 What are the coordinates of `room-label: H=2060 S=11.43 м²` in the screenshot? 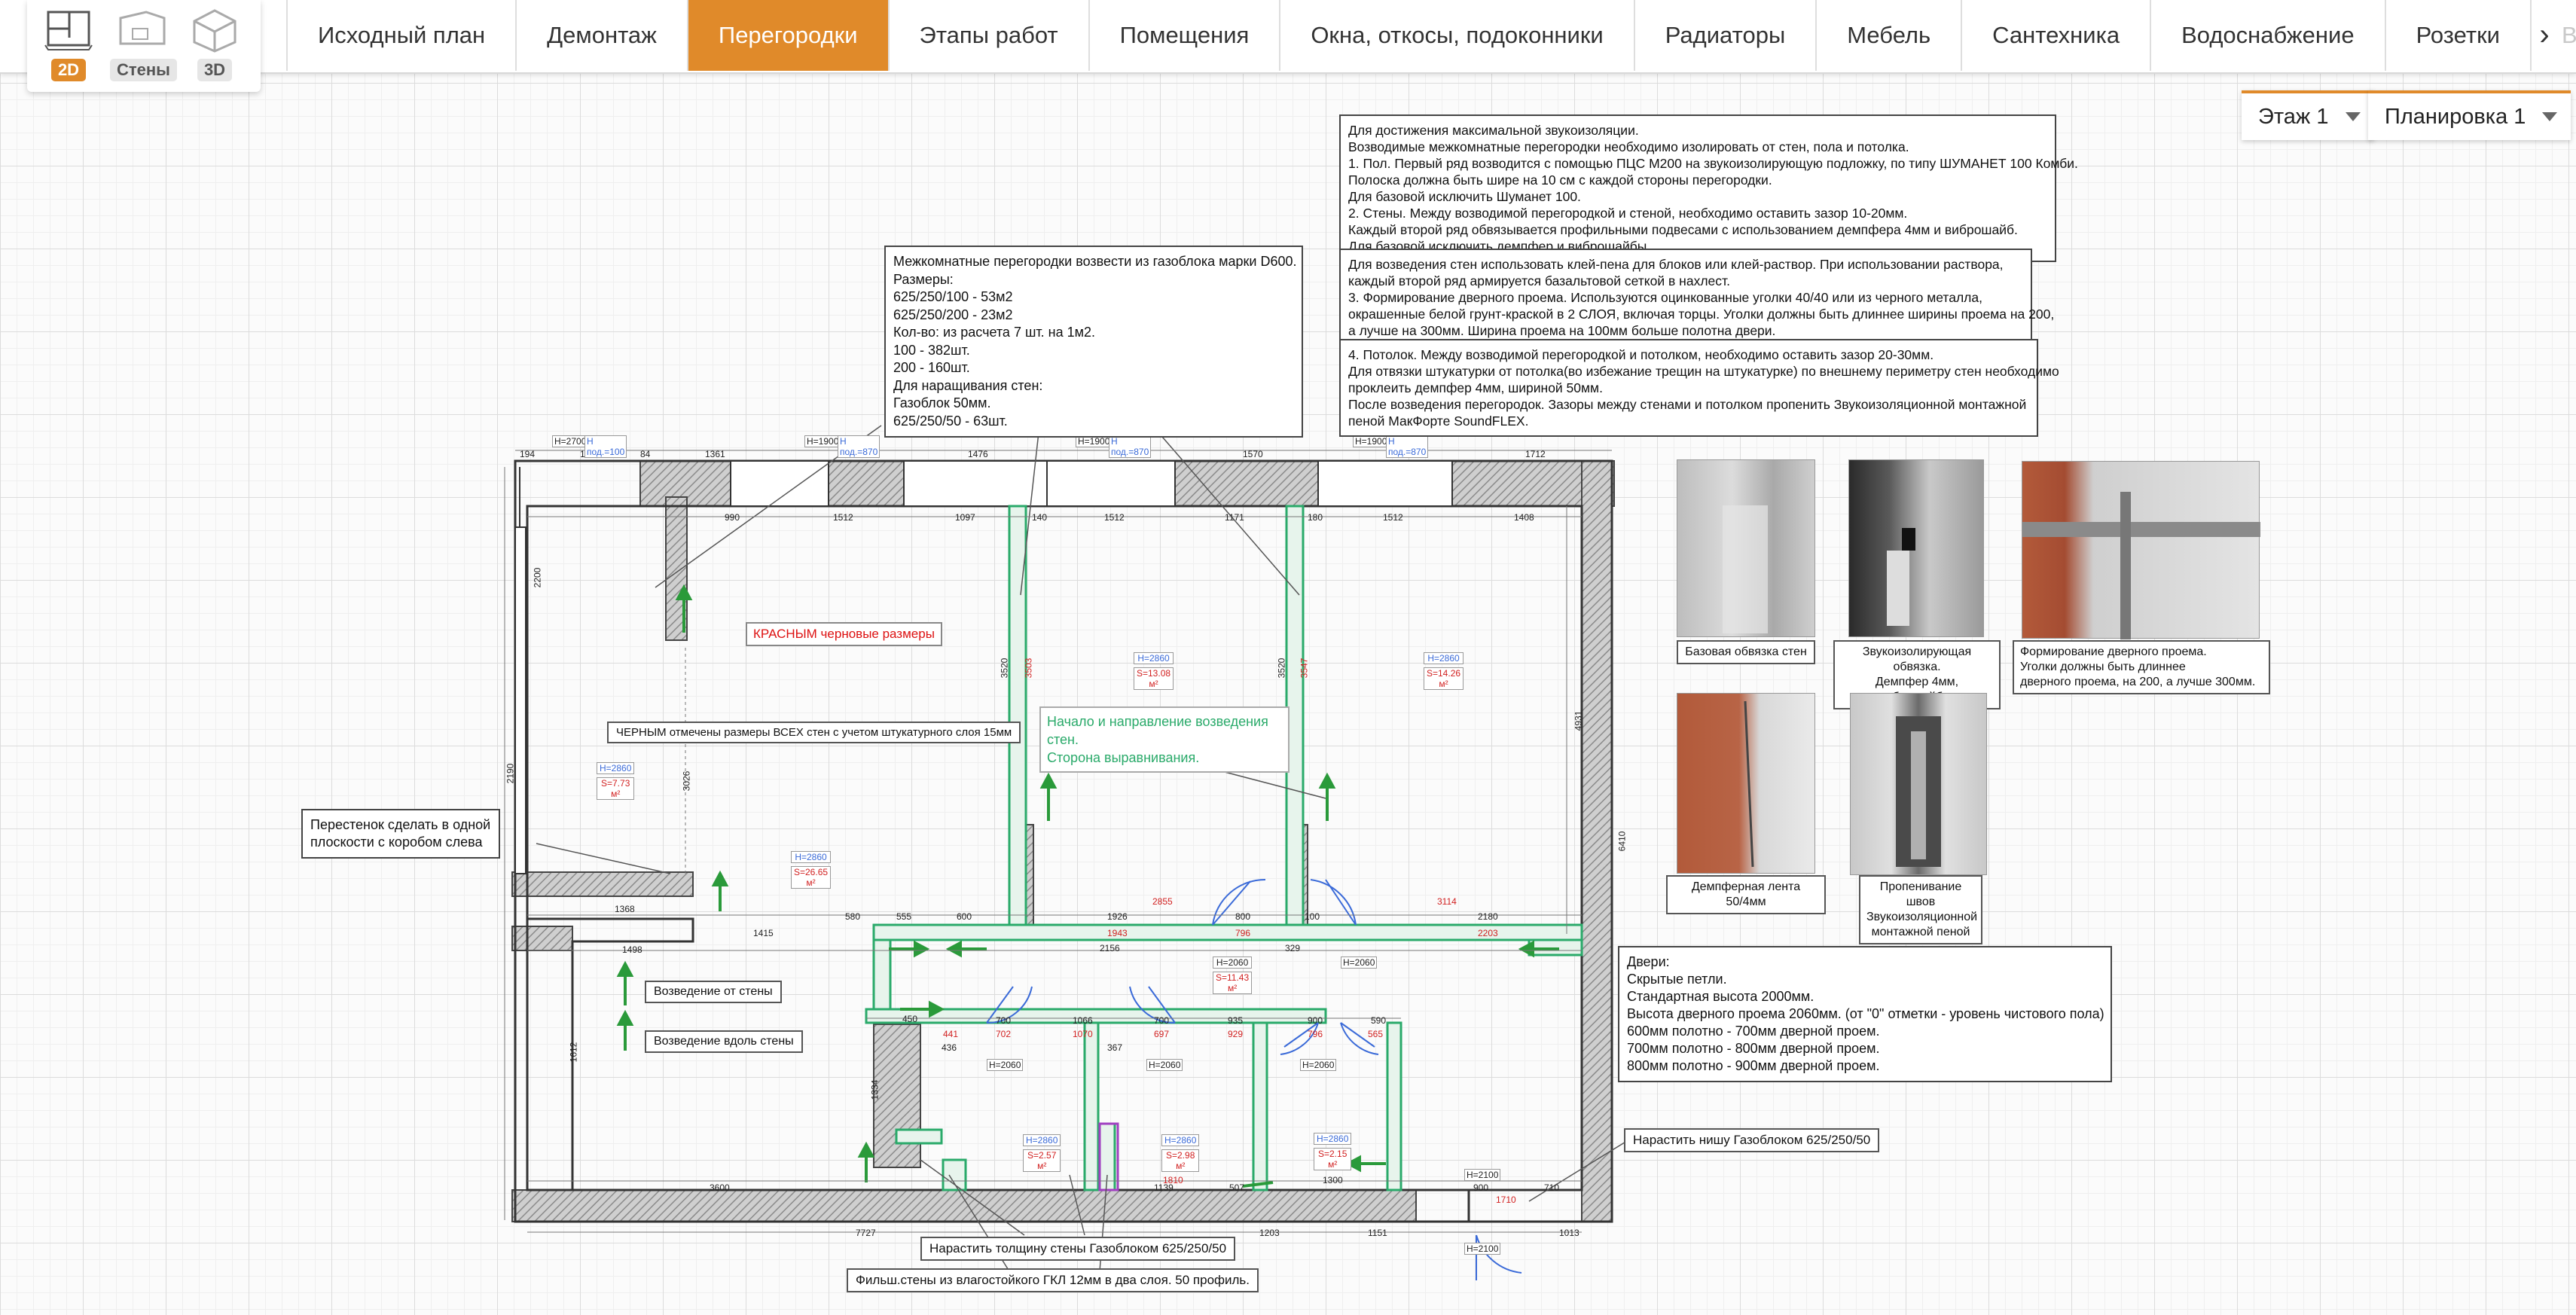 It's located at (1233, 976).